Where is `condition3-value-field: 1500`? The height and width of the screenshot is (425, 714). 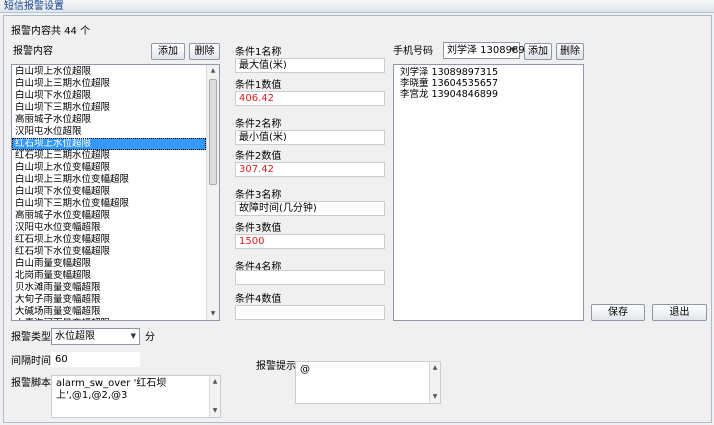
condition3-value-field: 1500 is located at coordinates (310, 241).